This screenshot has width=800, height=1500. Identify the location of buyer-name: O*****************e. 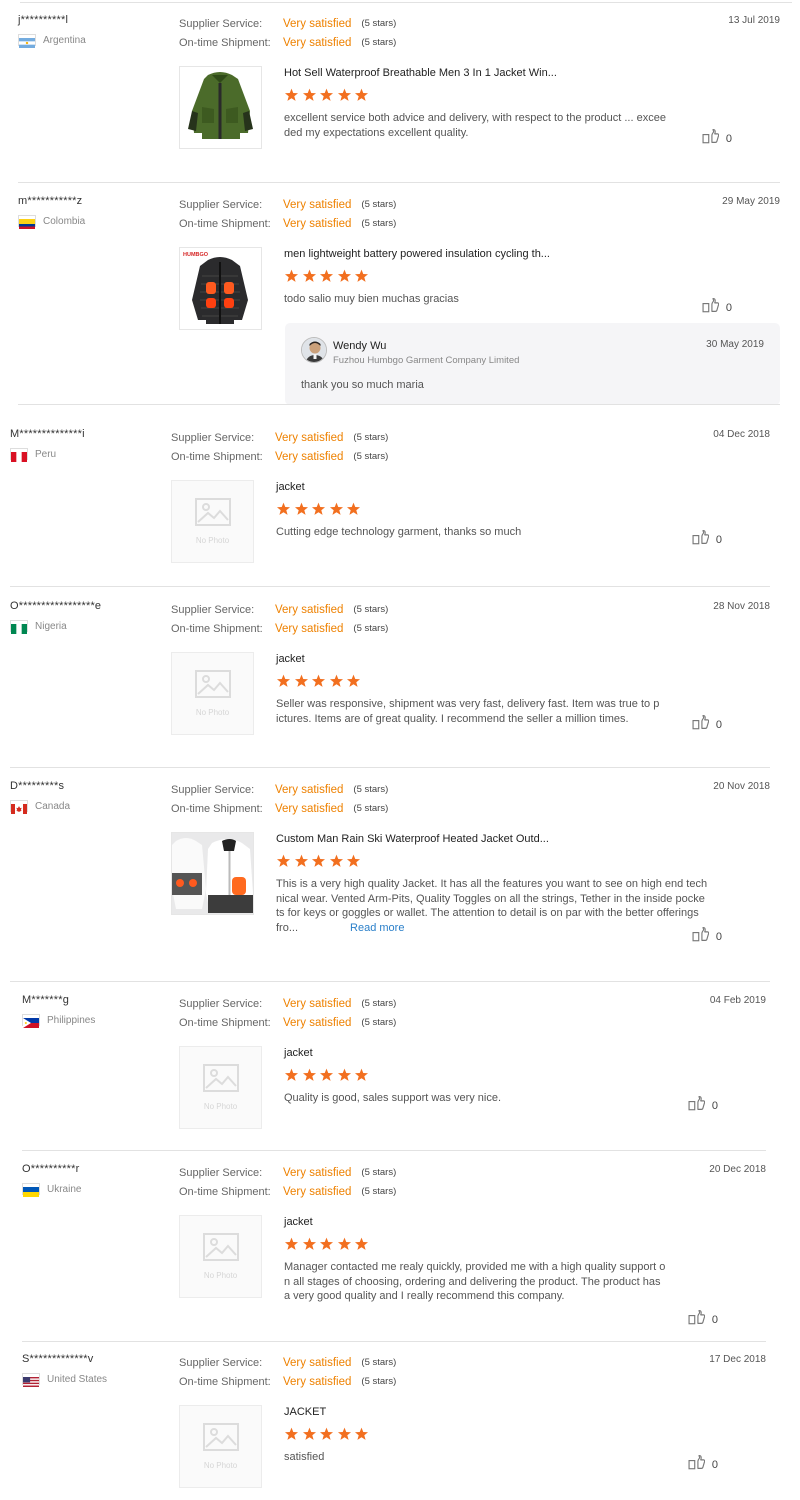
(56, 606).